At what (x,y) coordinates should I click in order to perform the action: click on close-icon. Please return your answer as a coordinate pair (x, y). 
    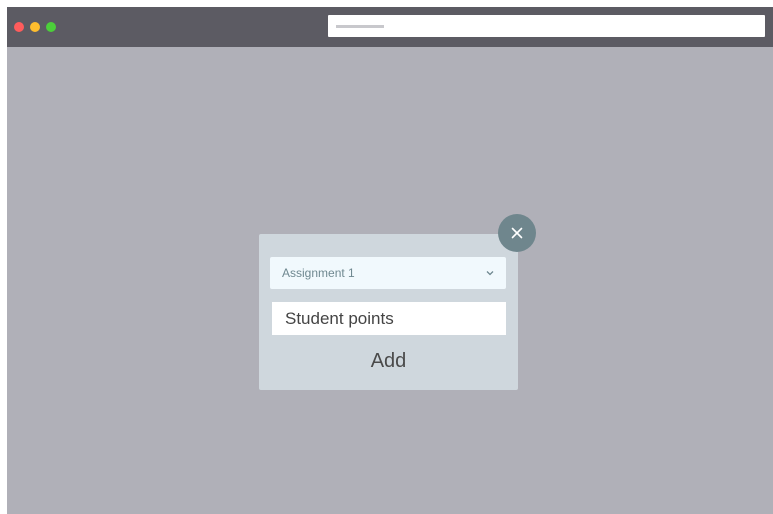
    Looking at the image, I should click on (517, 233).